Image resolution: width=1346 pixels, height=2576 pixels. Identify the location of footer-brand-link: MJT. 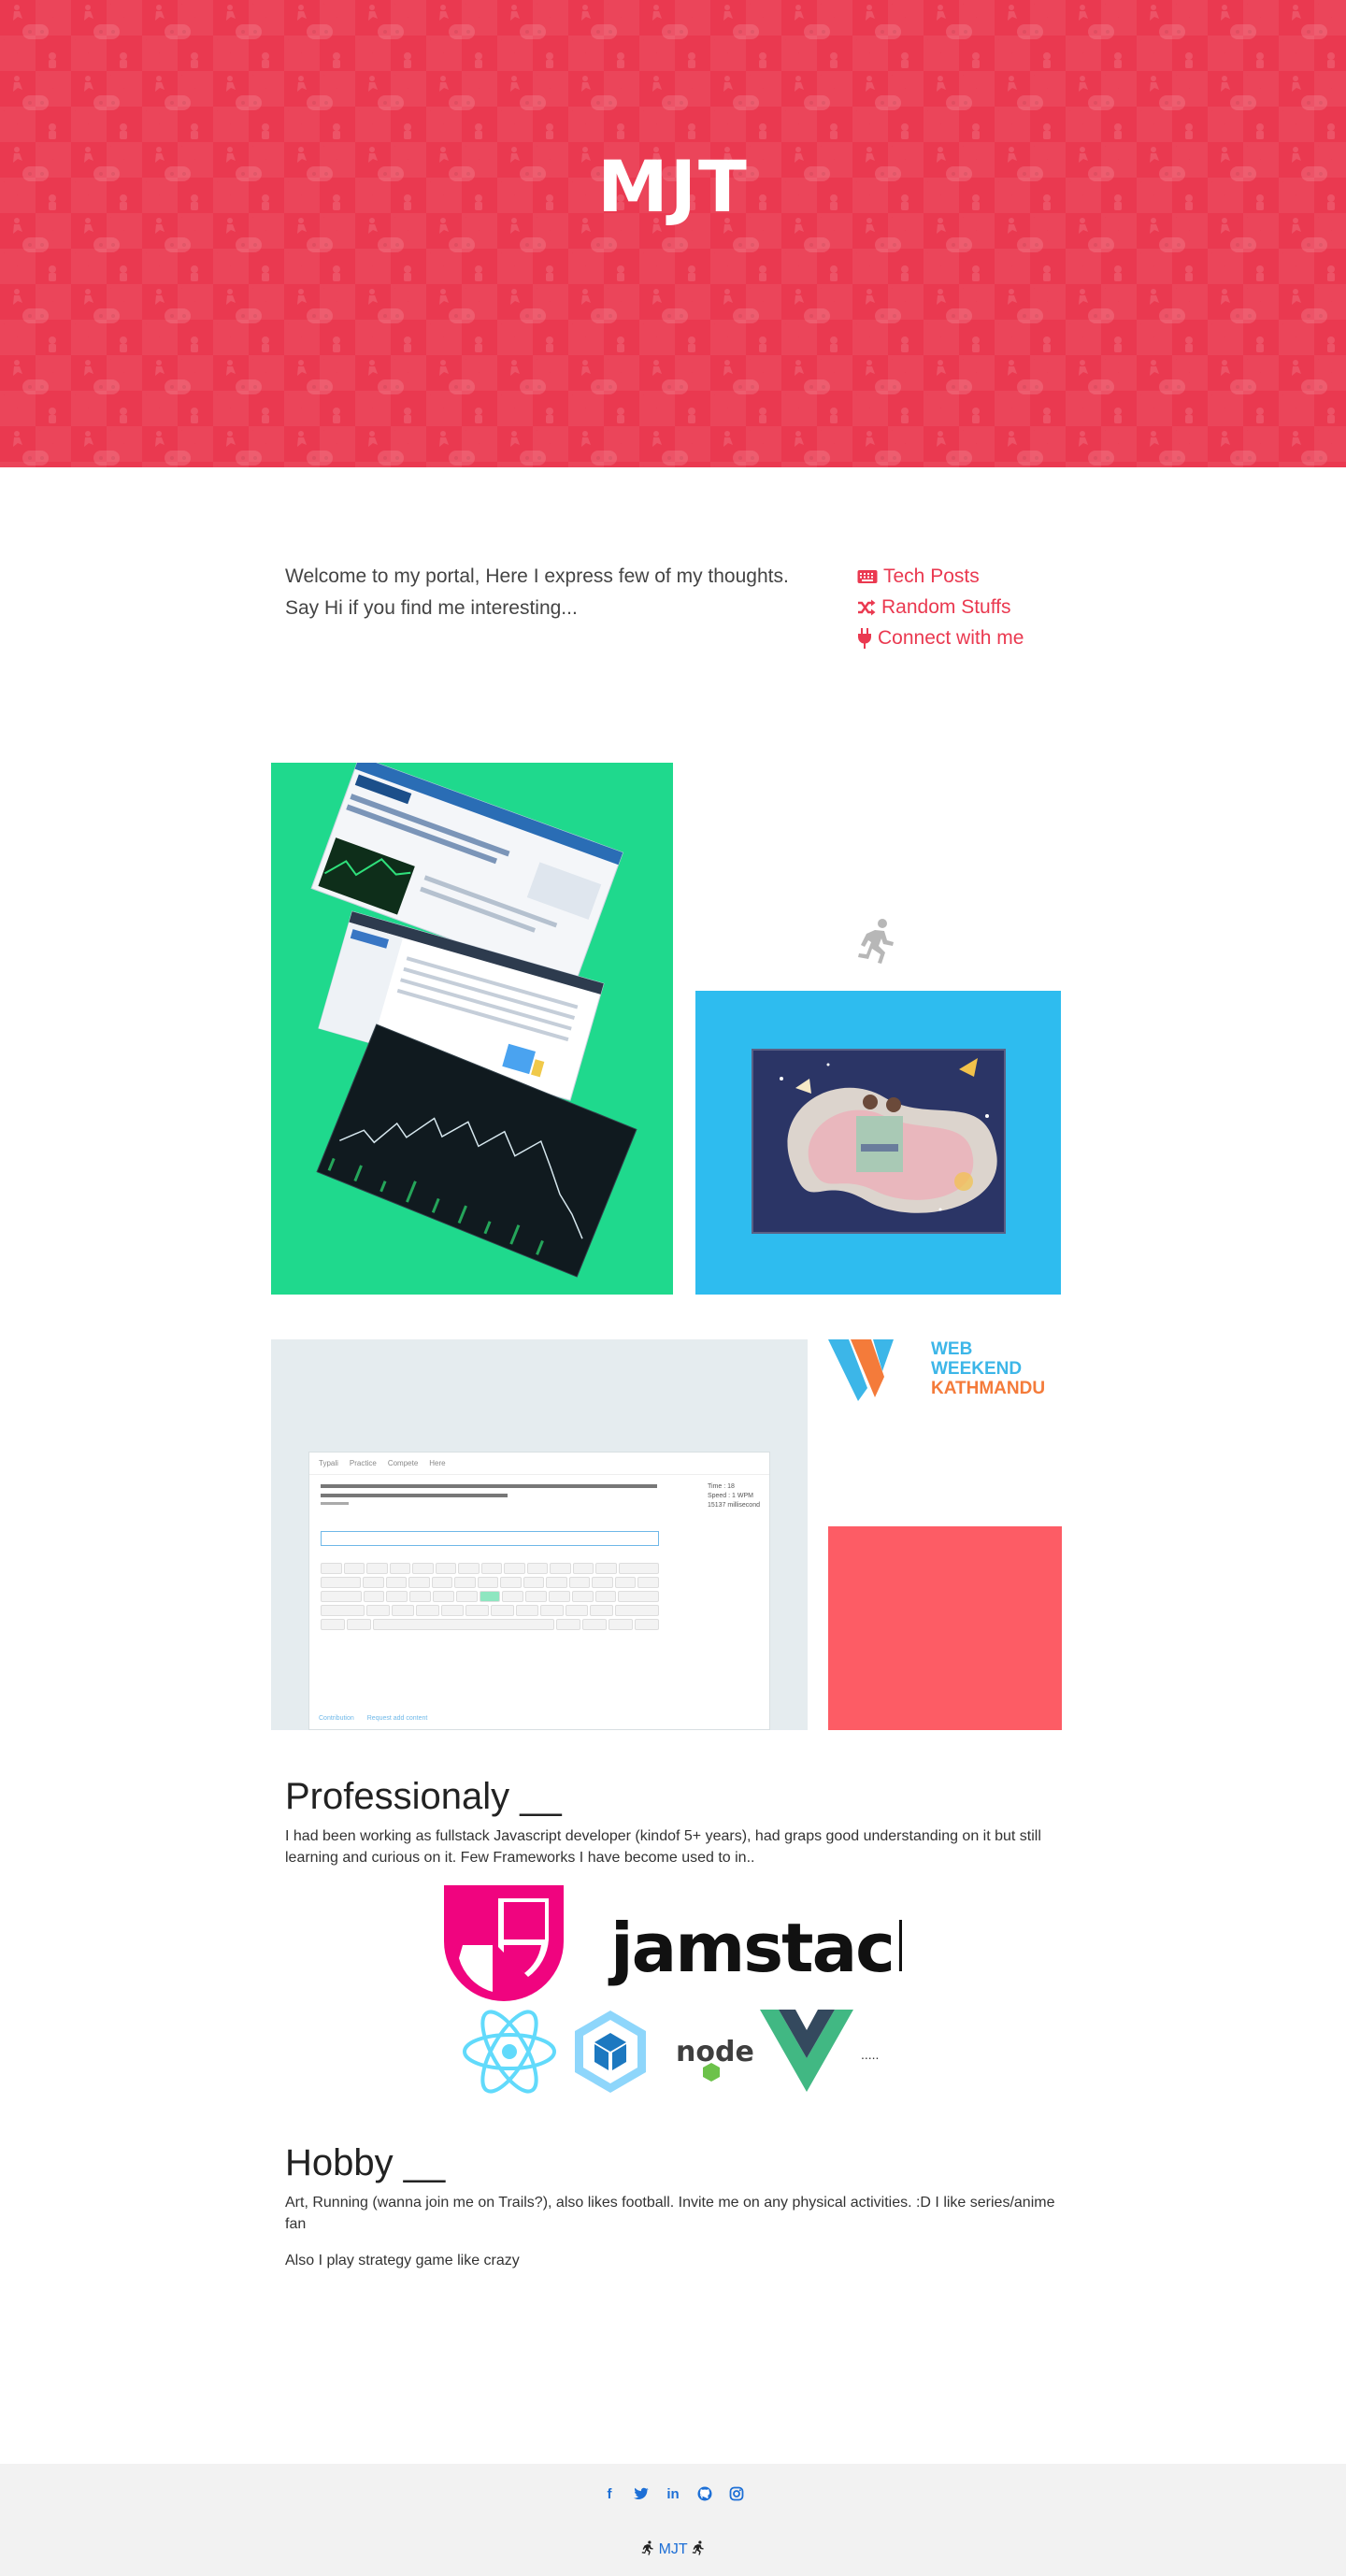
(673, 2549).